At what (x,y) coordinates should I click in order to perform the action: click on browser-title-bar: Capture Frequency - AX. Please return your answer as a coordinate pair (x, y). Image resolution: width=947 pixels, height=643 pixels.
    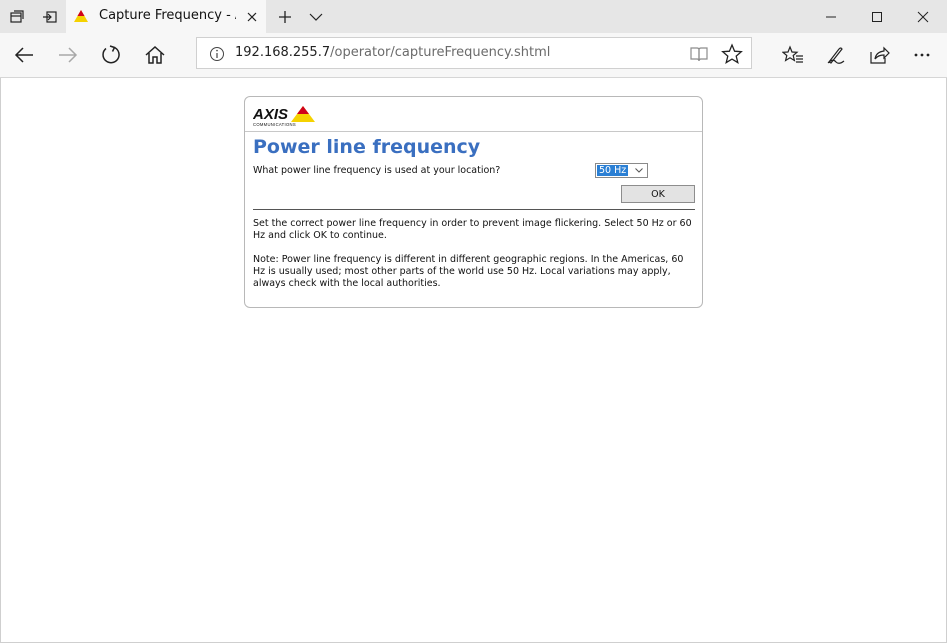
    Looking at the image, I should click on (473, 16).